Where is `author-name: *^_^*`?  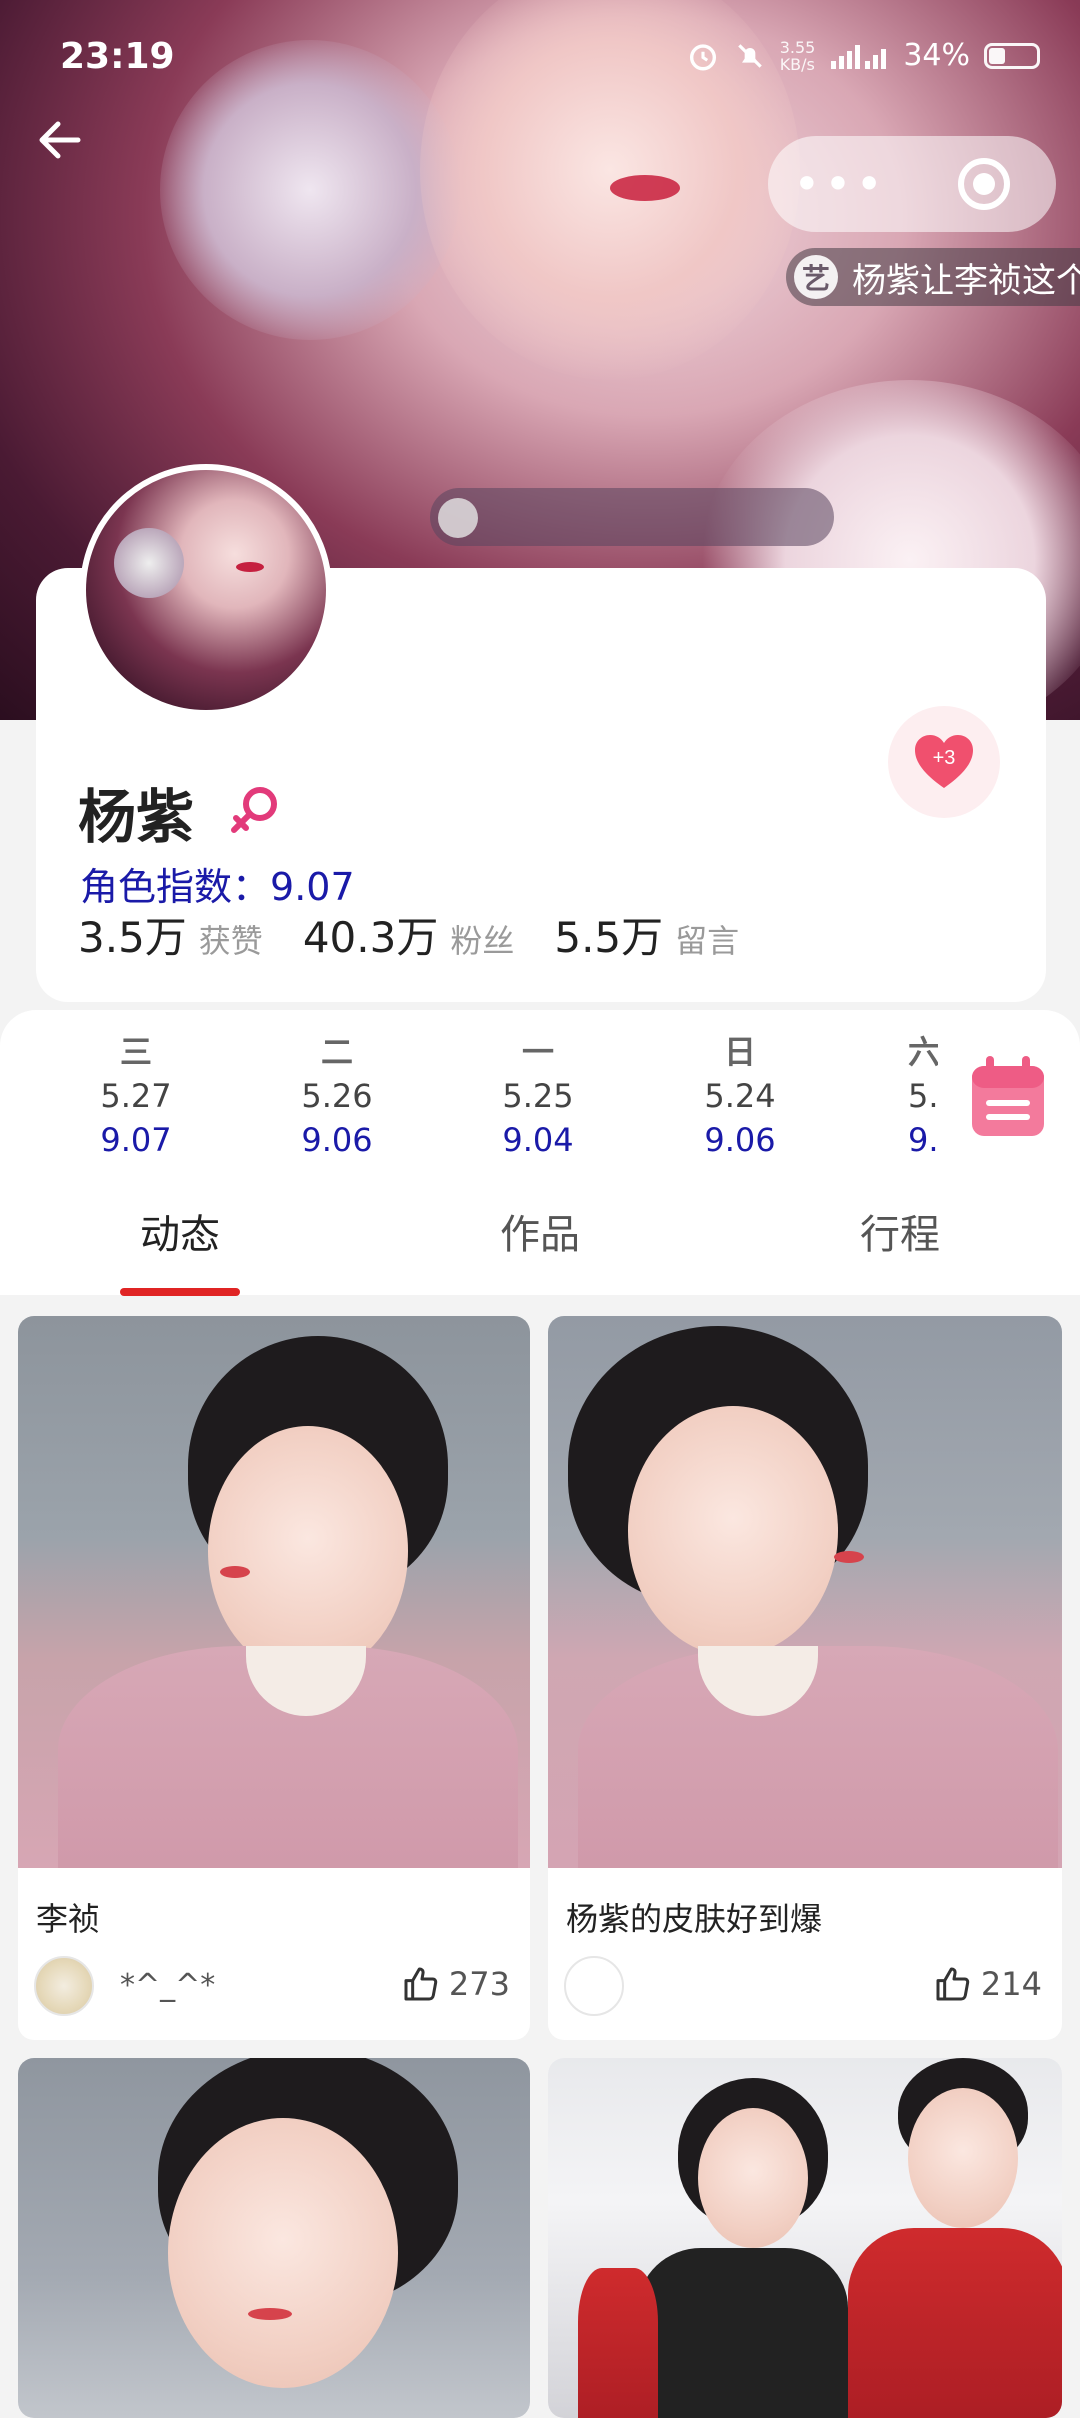
author-name: *^_^* is located at coordinates (168, 1985).